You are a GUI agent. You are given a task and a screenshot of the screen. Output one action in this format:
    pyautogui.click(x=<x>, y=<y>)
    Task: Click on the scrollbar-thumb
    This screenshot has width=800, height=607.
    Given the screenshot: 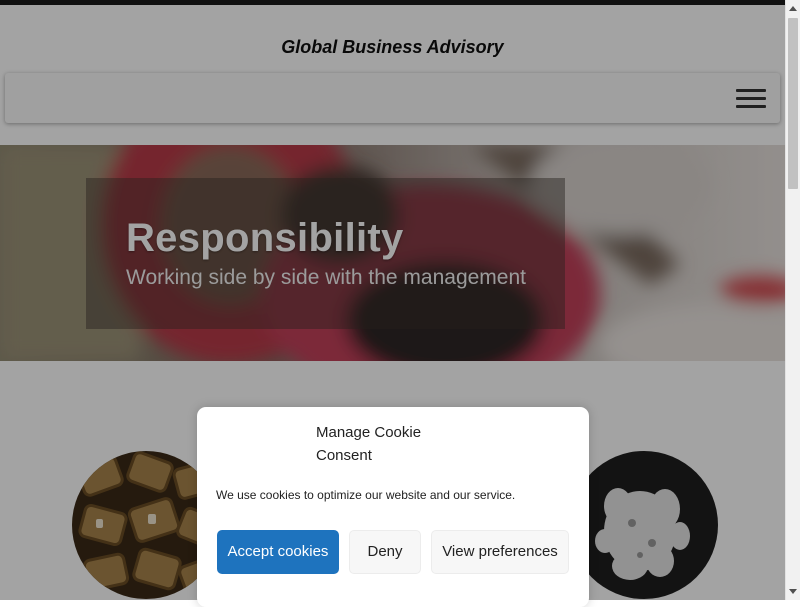 What is the action you would take?
    pyautogui.click(x=793, y=103)
    